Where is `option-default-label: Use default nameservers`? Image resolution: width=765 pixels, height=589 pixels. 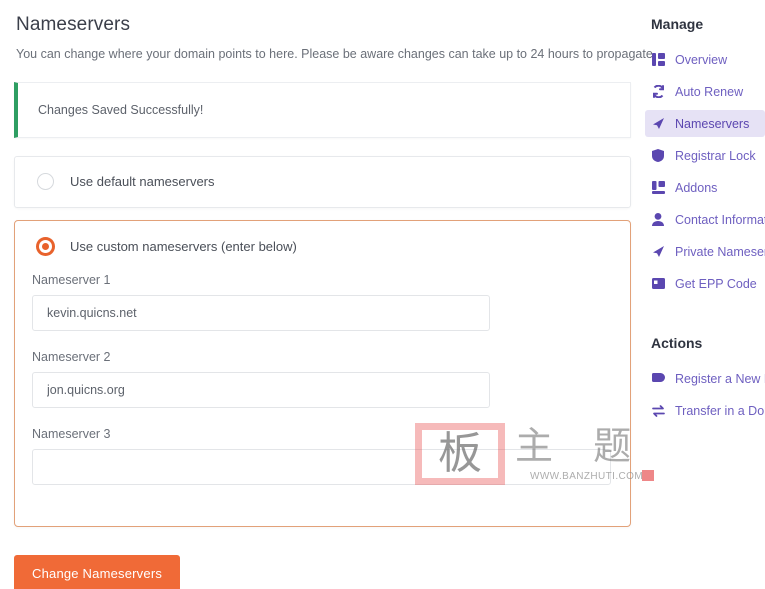
option-default-label: Use default nameservers is located at coordinates (142, 181).